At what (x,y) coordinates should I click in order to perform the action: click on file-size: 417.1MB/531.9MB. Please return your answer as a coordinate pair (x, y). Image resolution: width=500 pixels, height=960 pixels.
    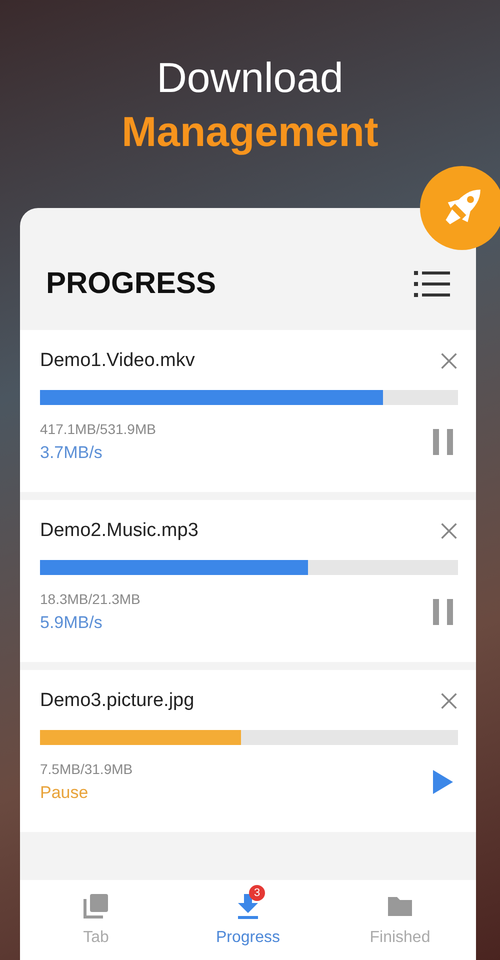
    Looking at the image, I should click on (98, 429).